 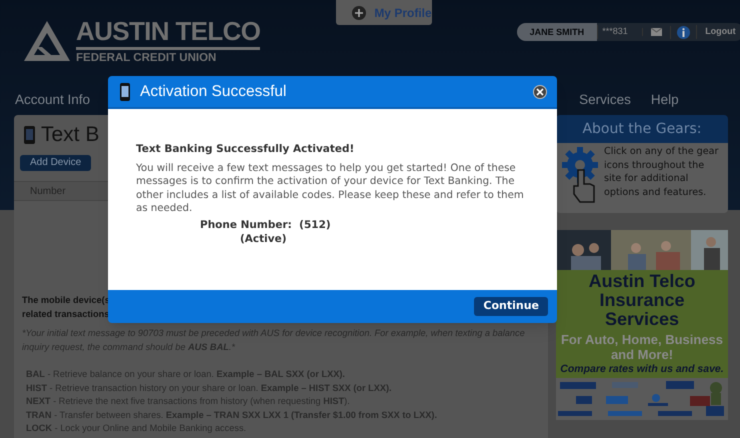 What do you see at coordinates (718, 32) in the screenshot?
I see `logout-link: Logout` at bounding box center [718, 32].